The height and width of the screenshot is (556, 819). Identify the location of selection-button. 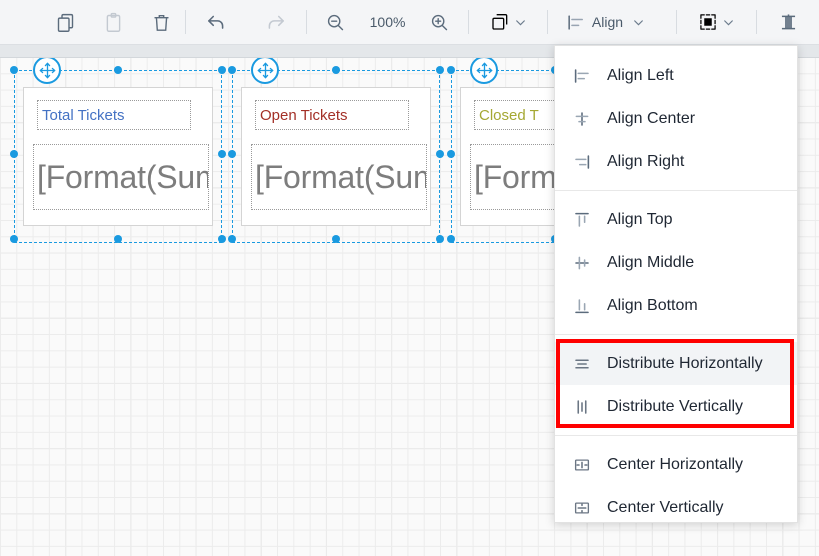
(717, 22).